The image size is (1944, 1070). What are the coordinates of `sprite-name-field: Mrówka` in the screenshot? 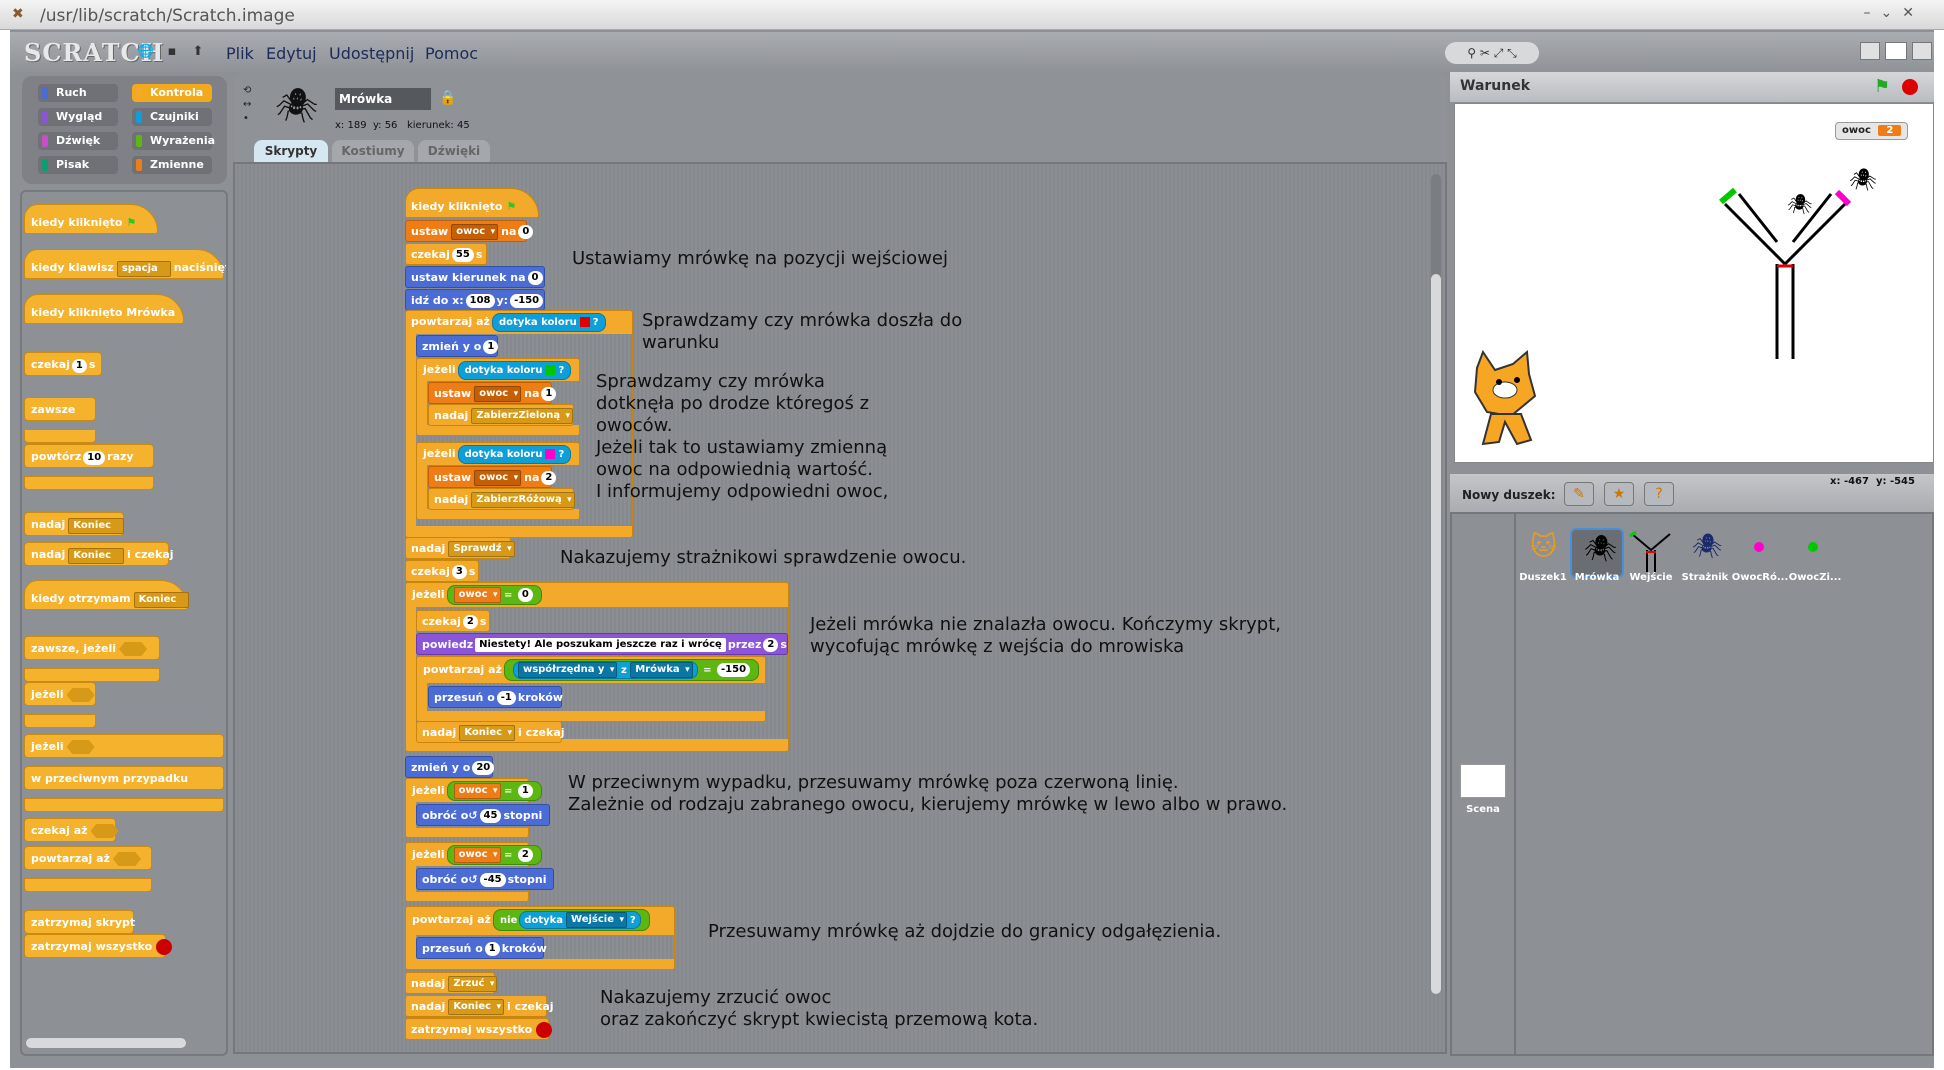 It's located at (383, 99).